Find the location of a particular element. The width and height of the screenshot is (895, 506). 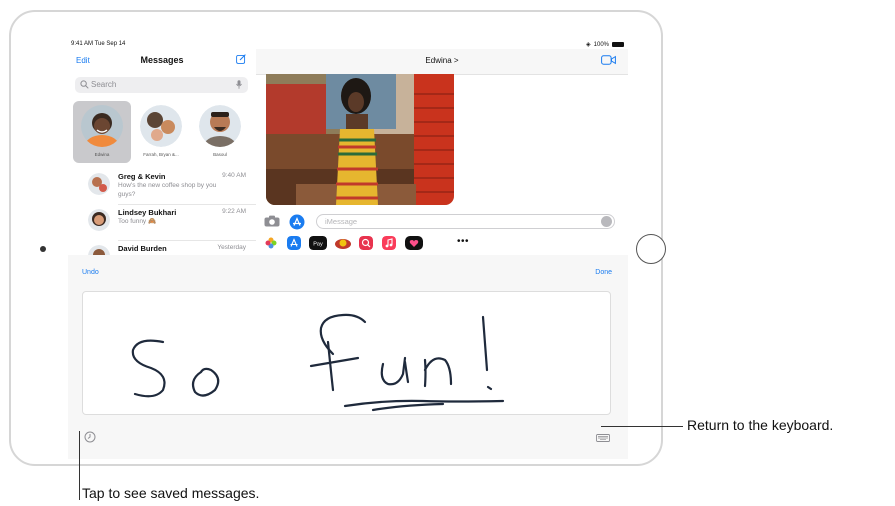

conversation-preview: How's the new coffee shop by you guys? is located at coordinates (167, 190).